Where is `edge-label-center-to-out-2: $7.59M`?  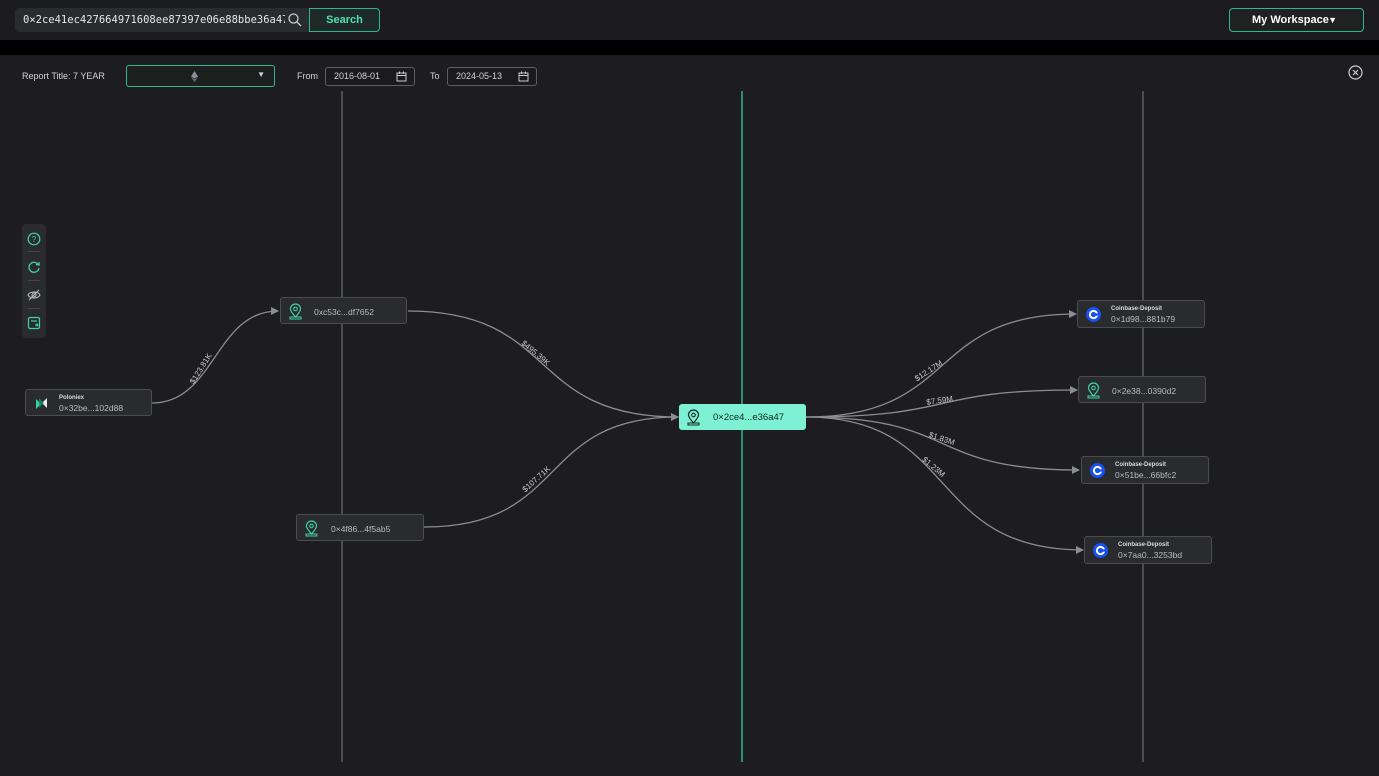
edge-label-center-to-out-2: $7.59M is located at coordinates (940, 400).